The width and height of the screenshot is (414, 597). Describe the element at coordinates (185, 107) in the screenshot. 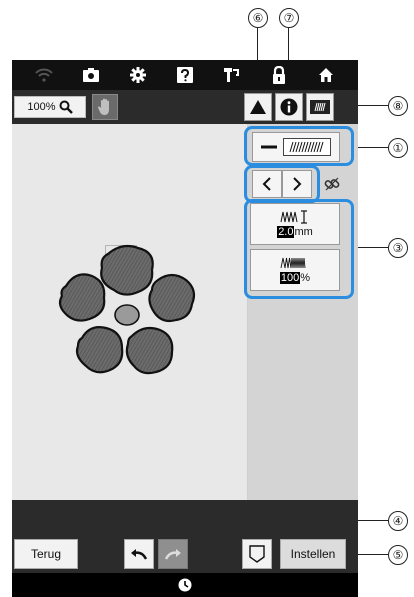

I see `toolbar: 100%` at that location.